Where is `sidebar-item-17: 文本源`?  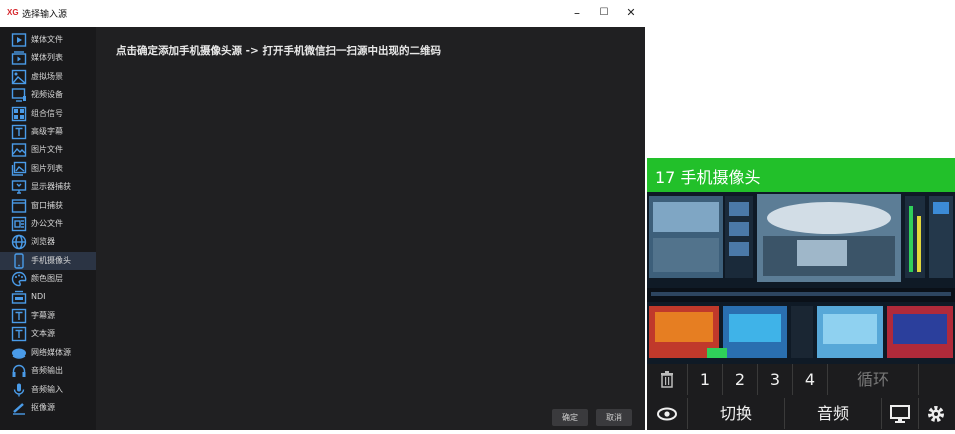 sidebar-item-17: 文本源 is located at coordinates (48, 334).